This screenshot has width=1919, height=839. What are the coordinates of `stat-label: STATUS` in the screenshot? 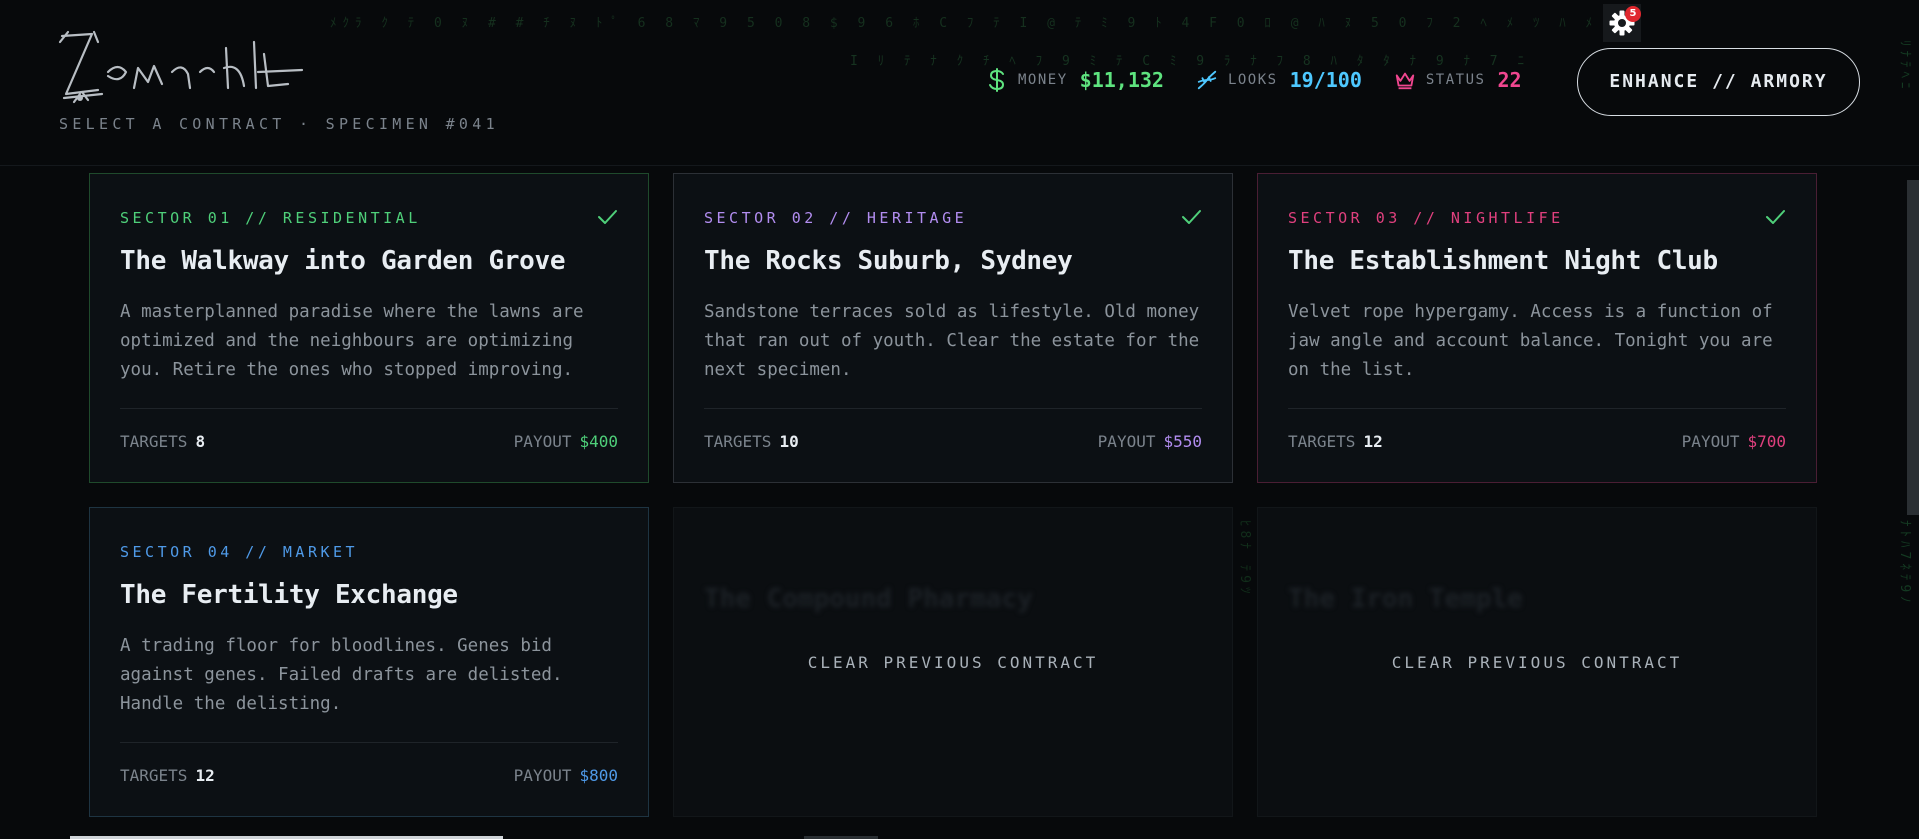 It's located at (1455, 80).